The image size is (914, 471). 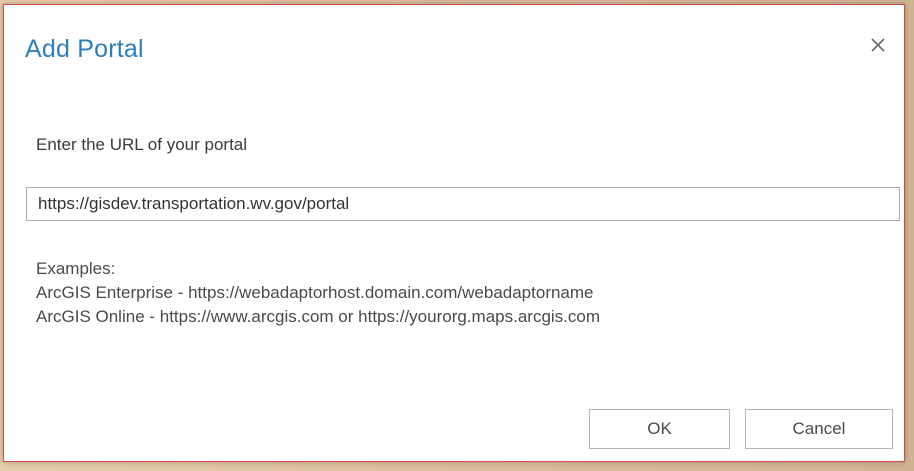 I want to click on close-button, so click(x=878, y=45).